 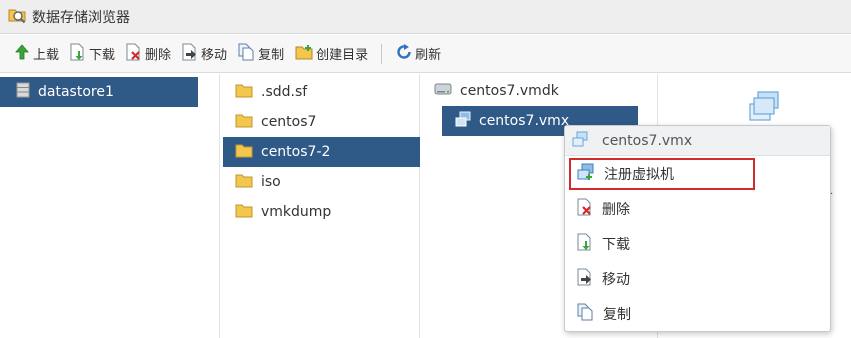 I want to click on create-directory-button: 创建目录, so click(x=331, y=54).